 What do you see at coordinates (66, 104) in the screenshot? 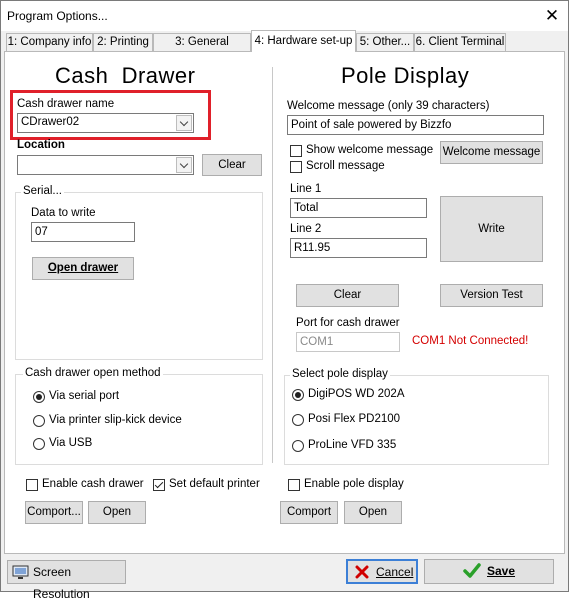
I see `cash-drawer-name-label: Cash drawer name` at bounding box center [66, 104].